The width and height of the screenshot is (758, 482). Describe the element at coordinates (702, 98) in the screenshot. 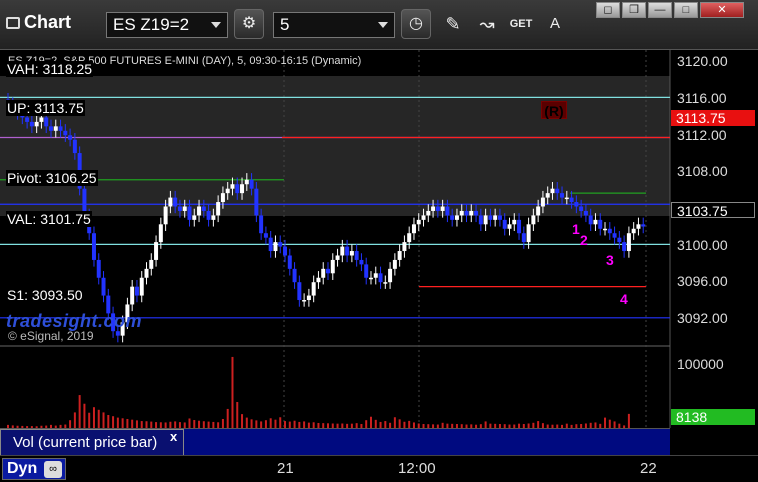

I see `y-tick: 3116.00` at that location.